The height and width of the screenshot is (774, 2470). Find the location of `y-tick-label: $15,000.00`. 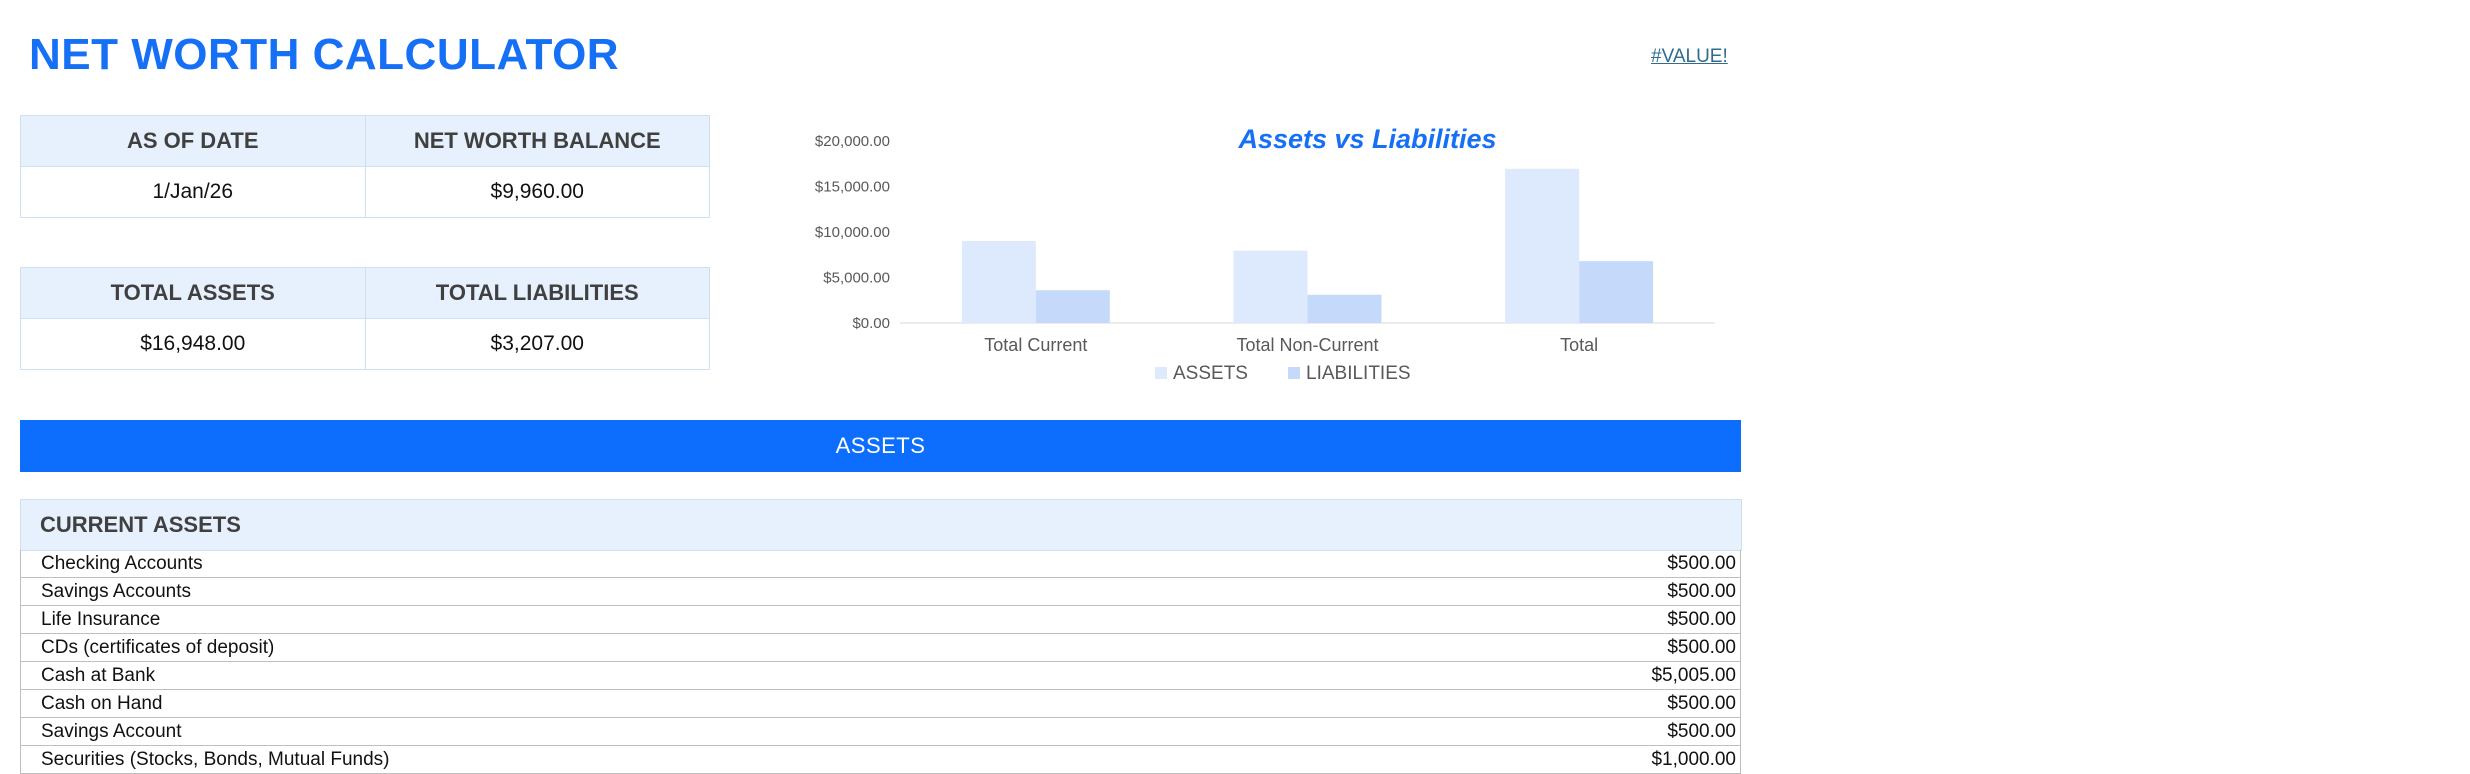

y-tick-label: $15,000.00 is located at coordinates (852, 187).